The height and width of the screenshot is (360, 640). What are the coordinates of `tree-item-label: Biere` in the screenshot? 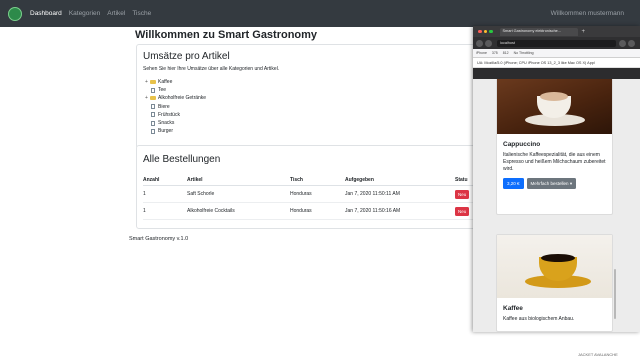 It's located at (164, 106).